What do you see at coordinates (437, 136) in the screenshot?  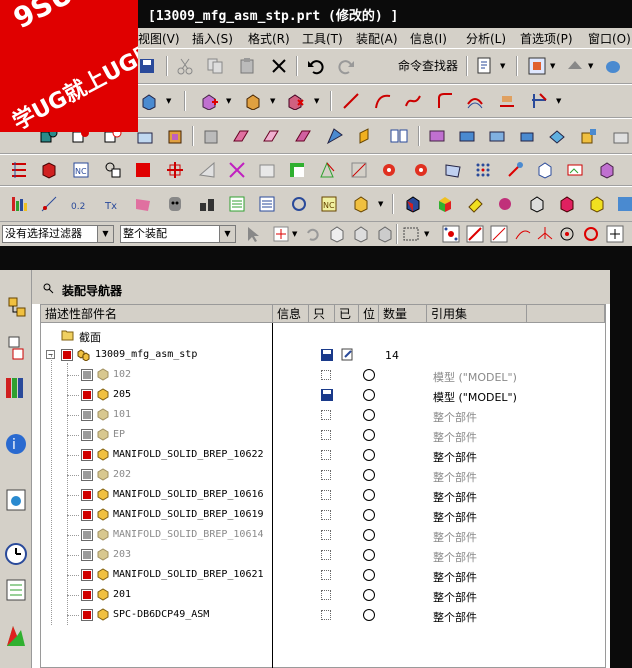 I see `trim-body-icon` at bounding box center [437, 136].